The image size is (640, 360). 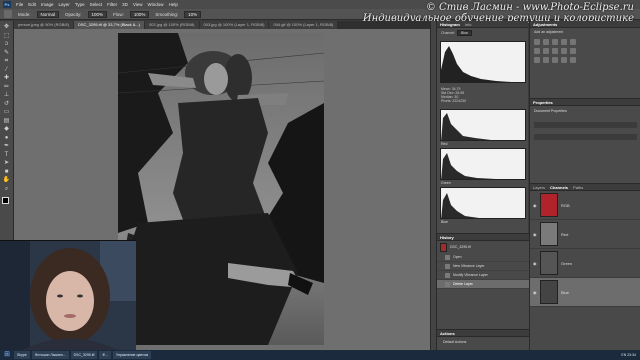 I want to click on language-indicator: EN, so click(x=623, y=355).